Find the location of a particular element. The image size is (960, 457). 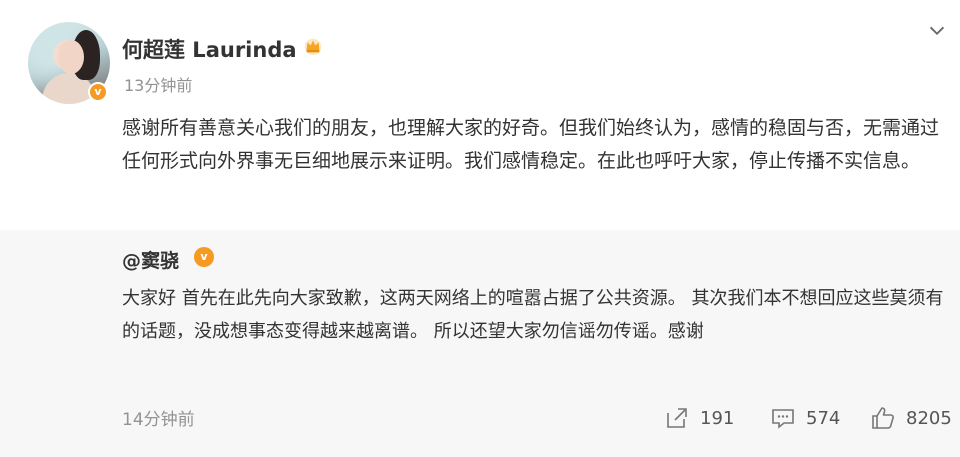

like-count: 8205 is located at coordinates (929, 418).